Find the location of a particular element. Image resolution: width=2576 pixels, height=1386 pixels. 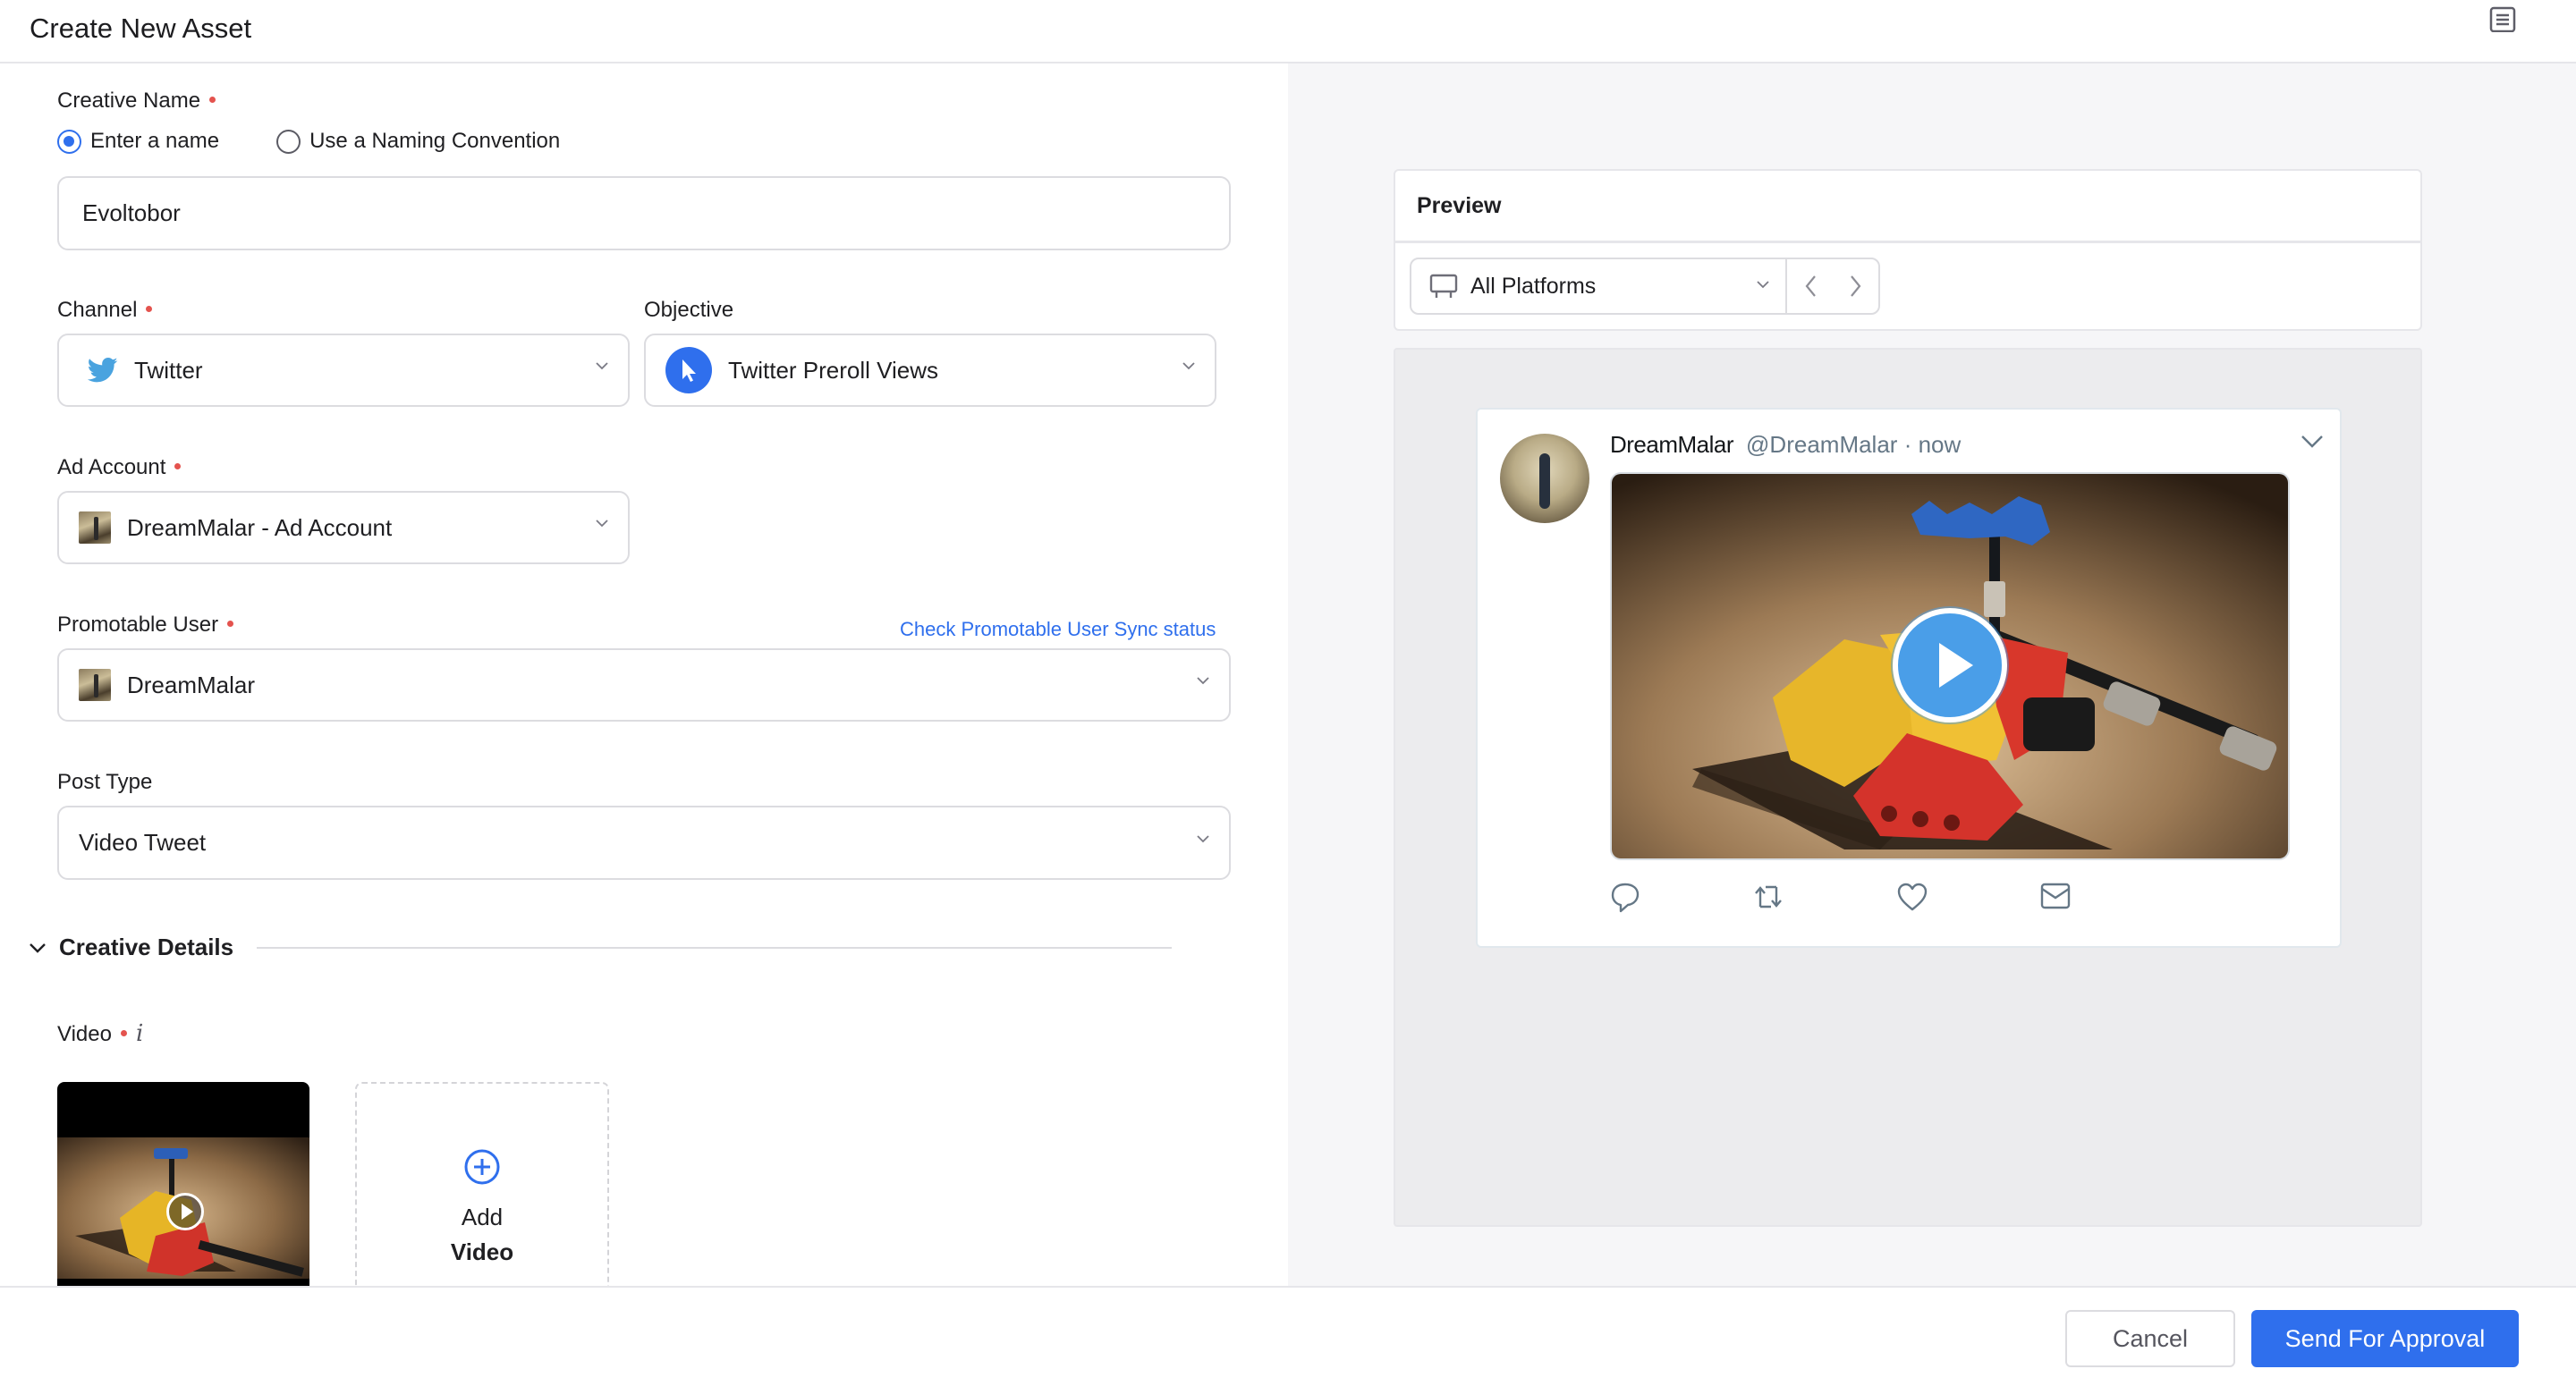

preview-divider is located at coordinates (1907, 242).